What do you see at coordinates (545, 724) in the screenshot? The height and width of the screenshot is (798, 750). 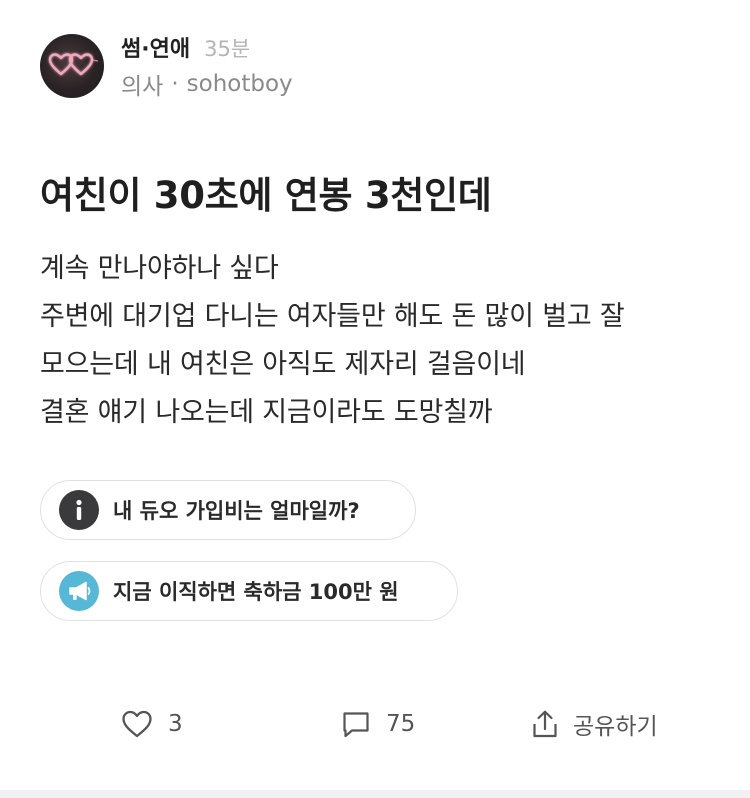 I see `share-icon` at bounding box center [545, 724].